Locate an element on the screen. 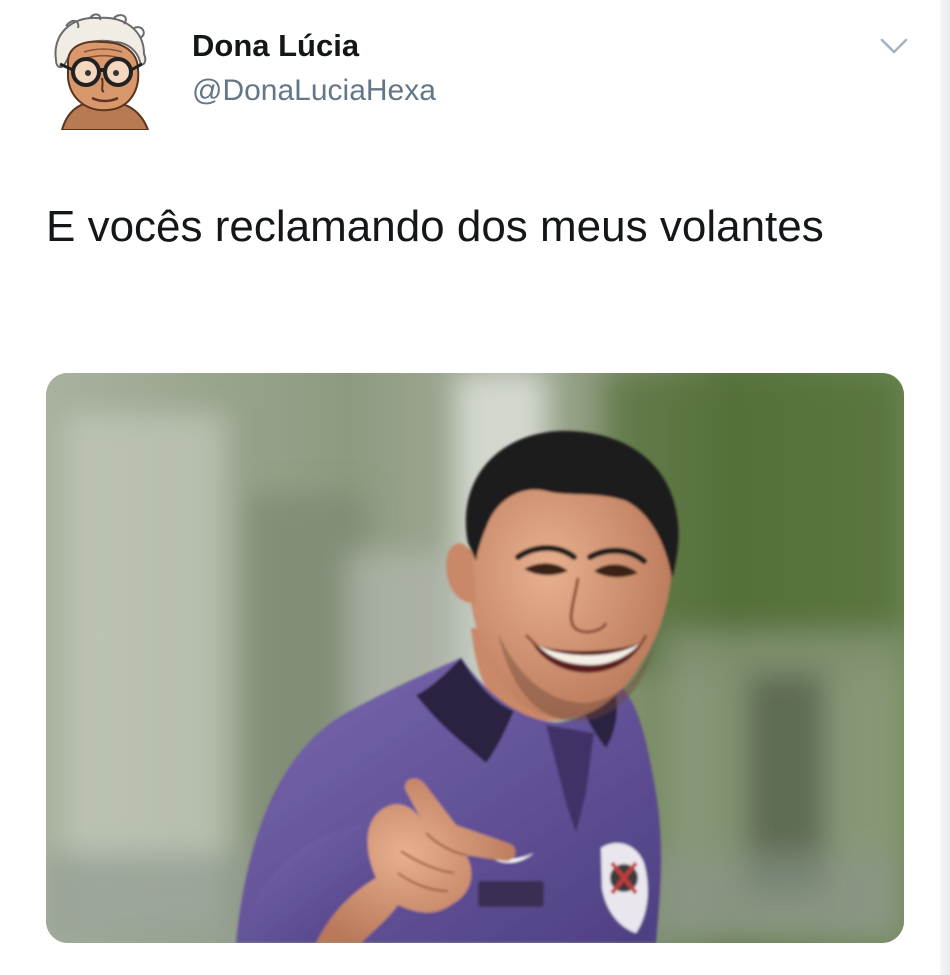 The height and width of the screenshot is (975, 950). scrollbar-track is located at coordinates (945, 487).